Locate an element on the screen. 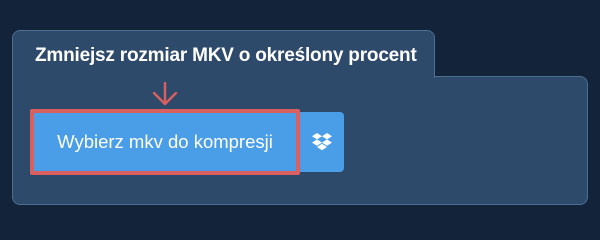 The image size is (600, 240). arrow-down-icon is located at coordinates (165, 94).